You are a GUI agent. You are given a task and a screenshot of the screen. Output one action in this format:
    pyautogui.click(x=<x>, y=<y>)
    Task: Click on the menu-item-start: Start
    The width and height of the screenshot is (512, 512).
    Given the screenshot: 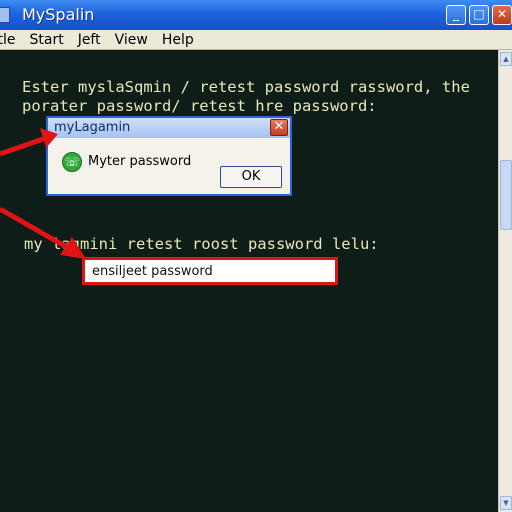 What is the action you would take?
    pyautogui.click(x=46, y=40)
    